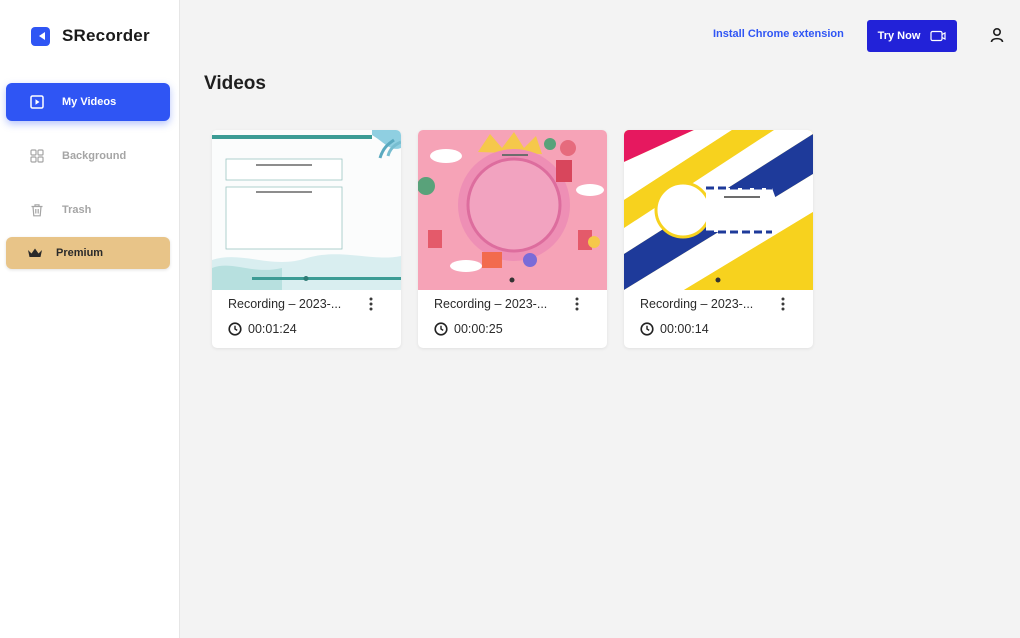 This screenshot has width=1020, height=638. Describe the element at coordinates (37, 102) in the screenshot. I see `play-square-icon` at that location.